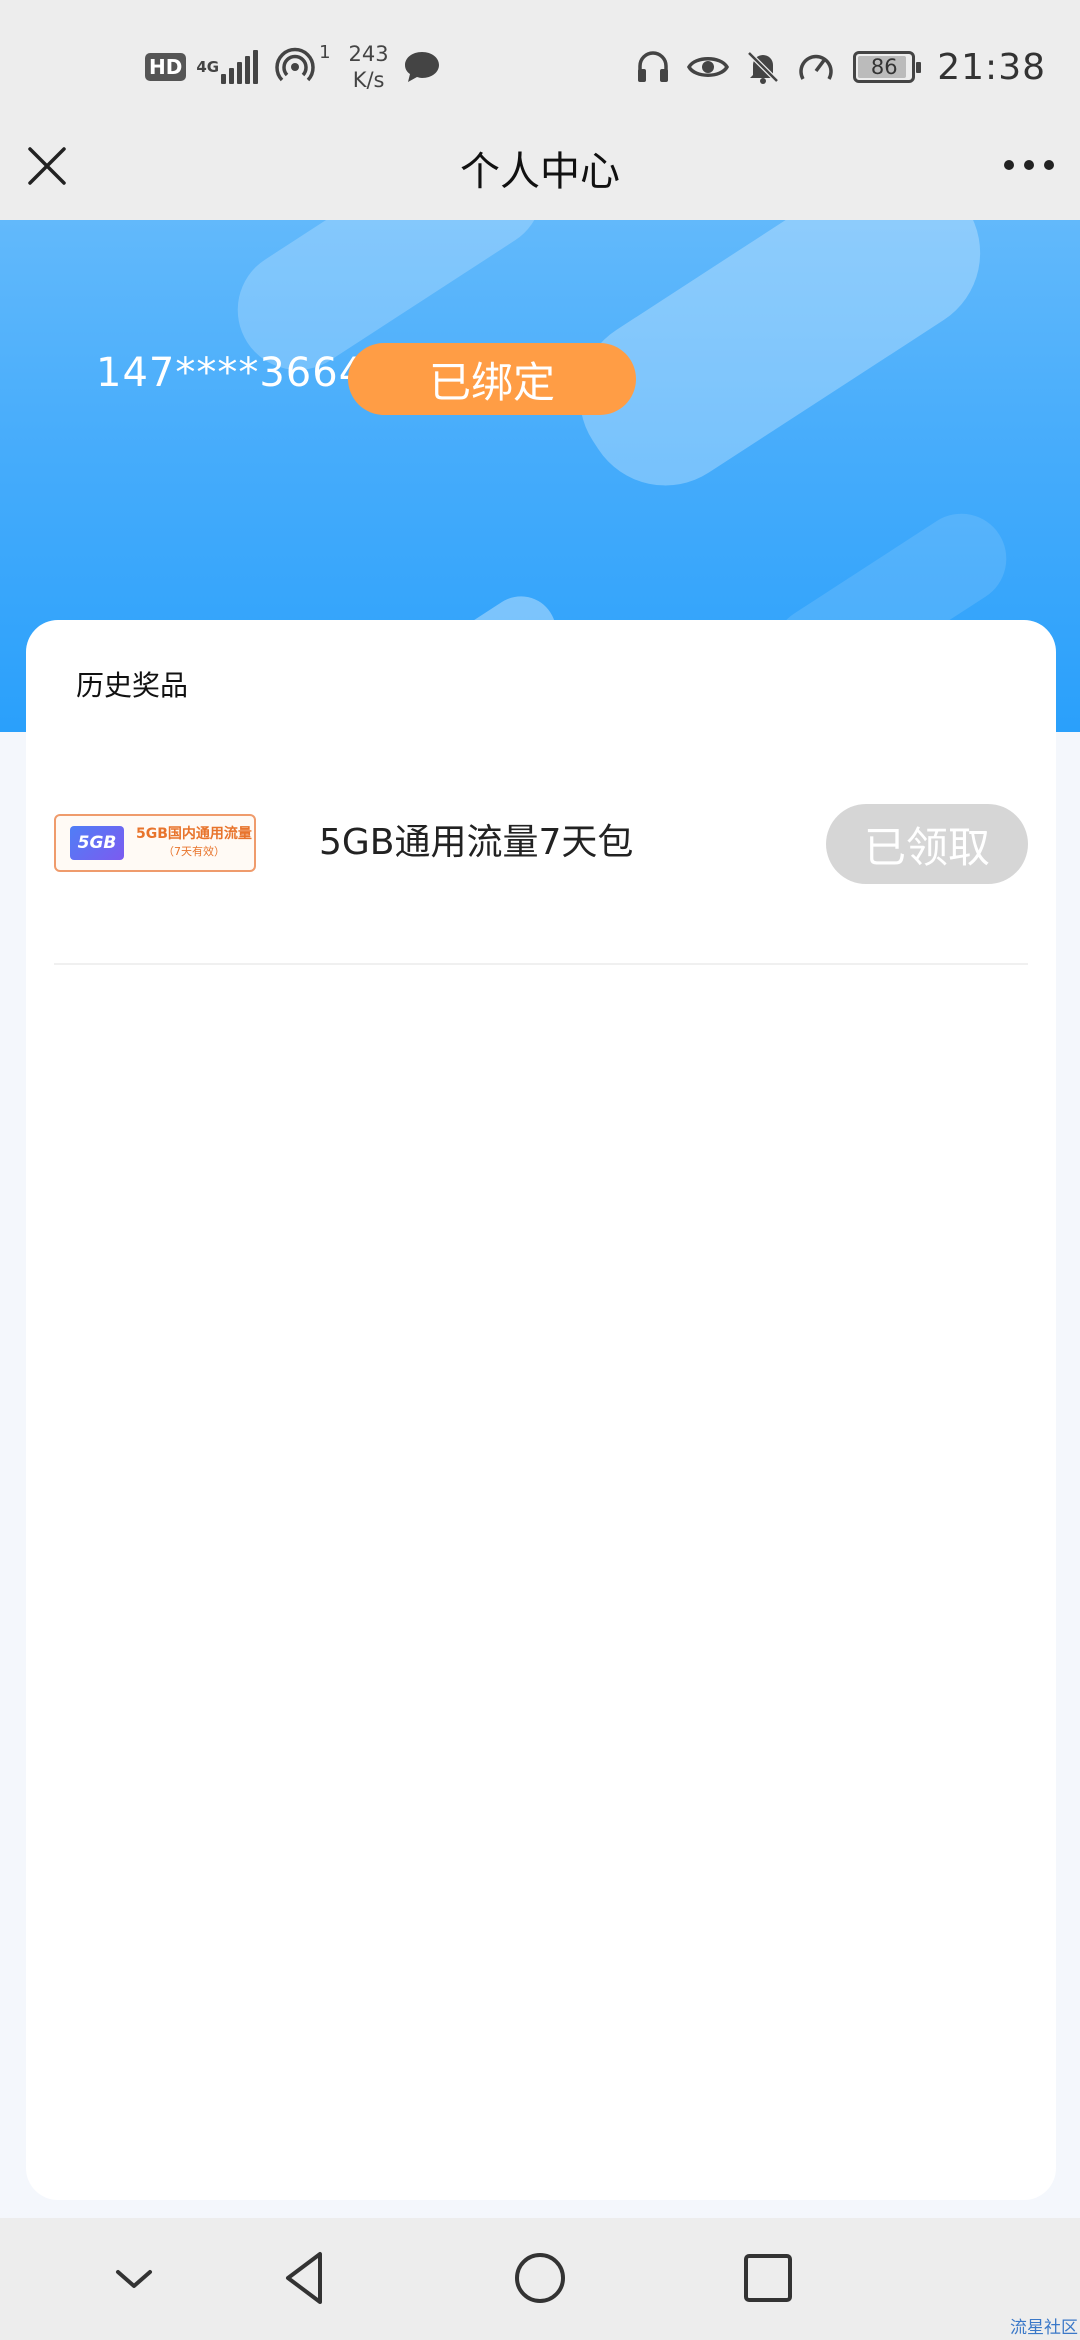 The width and height of the screenshot is (1080, 2340). What do you see at coordinates (308, 2278) in the screenshot?
I see `back-triangle-icon` at bounding box center [308, 2278].